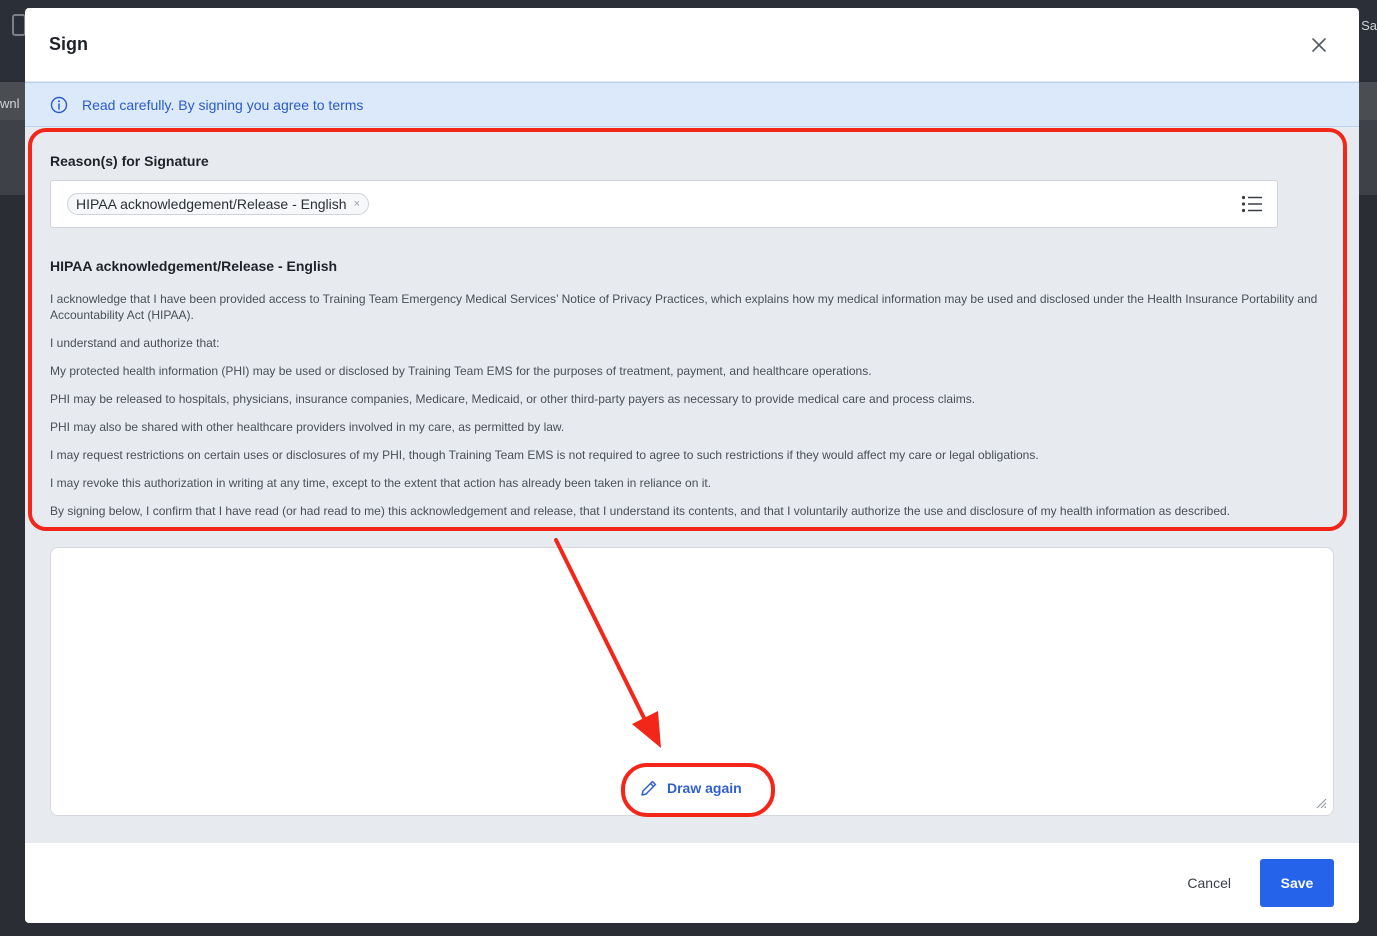 The image size is (1377, 936). Describe the element at coordinates (194, 266) in the screenshot. I see `document-title: HIPAA acknowledgement/Release - English` at that location.